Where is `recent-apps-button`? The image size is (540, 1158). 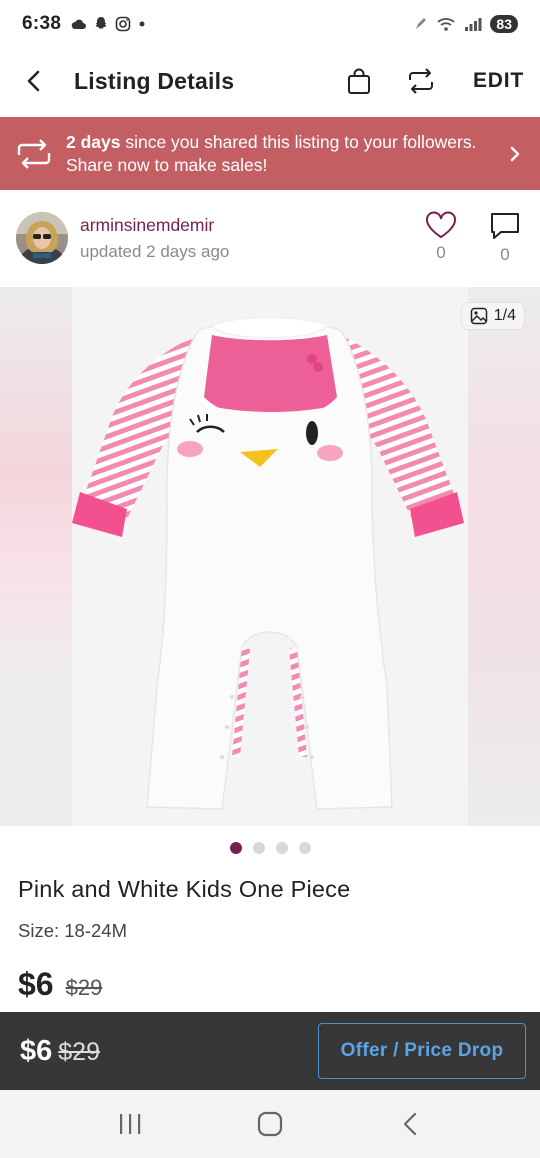
recent-apps-button is located at coordinates (130, 1124).